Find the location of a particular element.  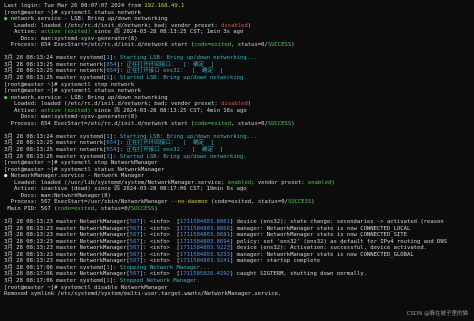

terminal-text-segment: 1711585026.4192 is located at coordinates (204, 274).